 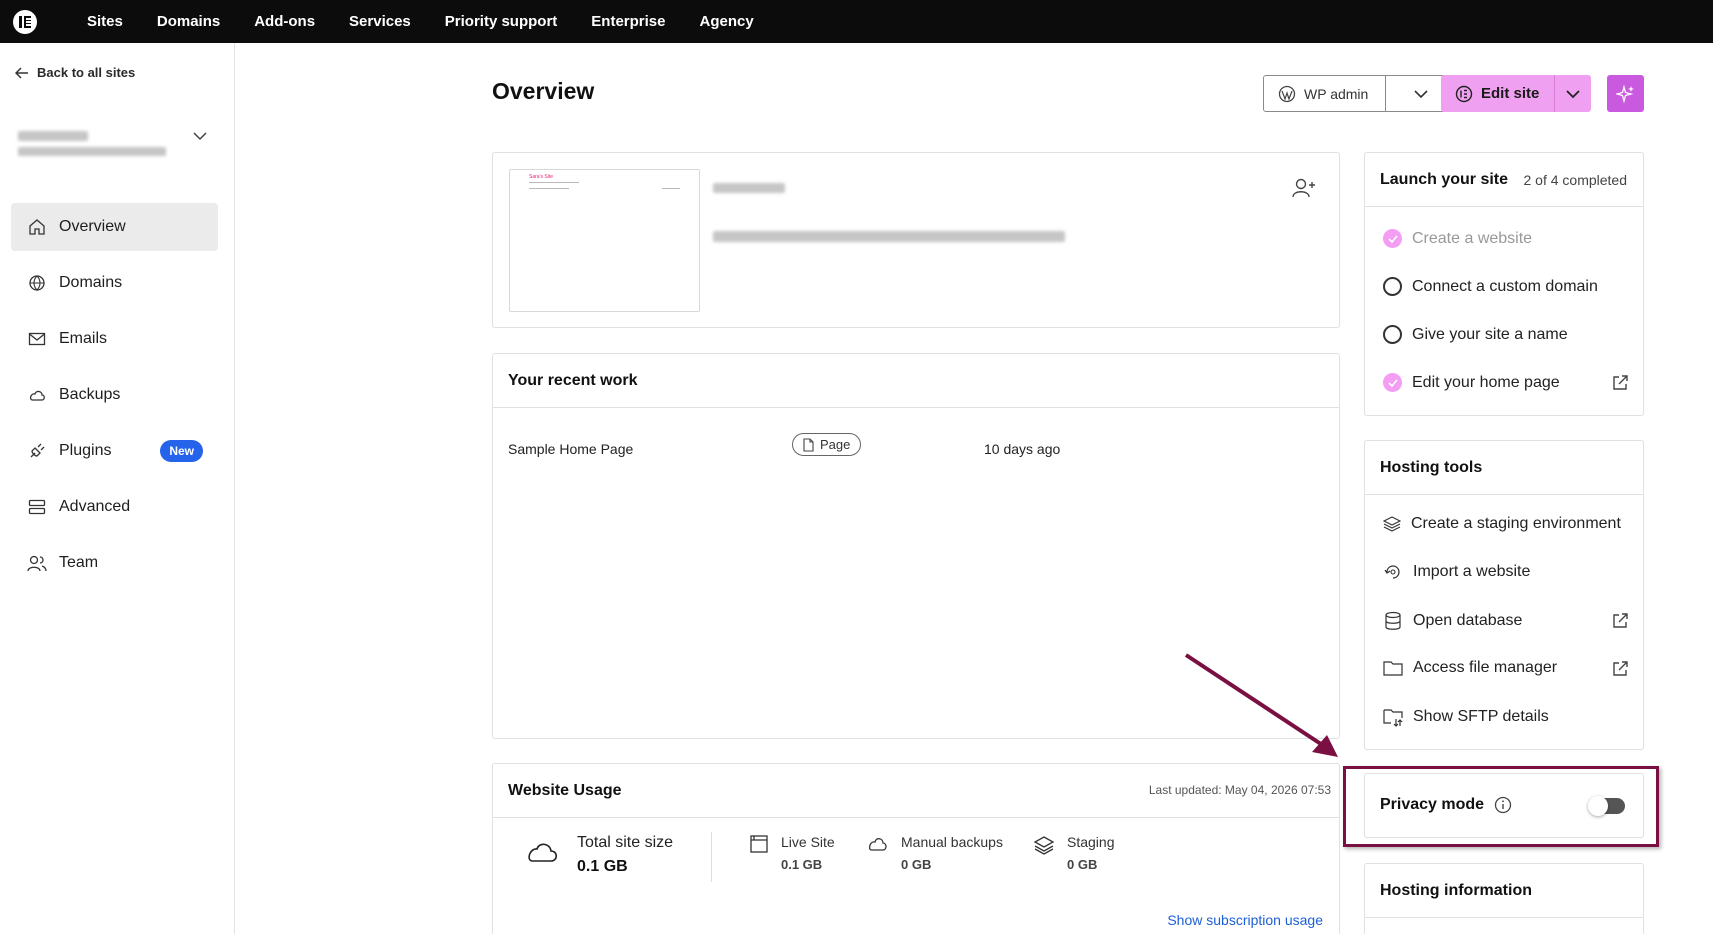 I want to click on arrow-left-icon, so click(x=21, y=72).